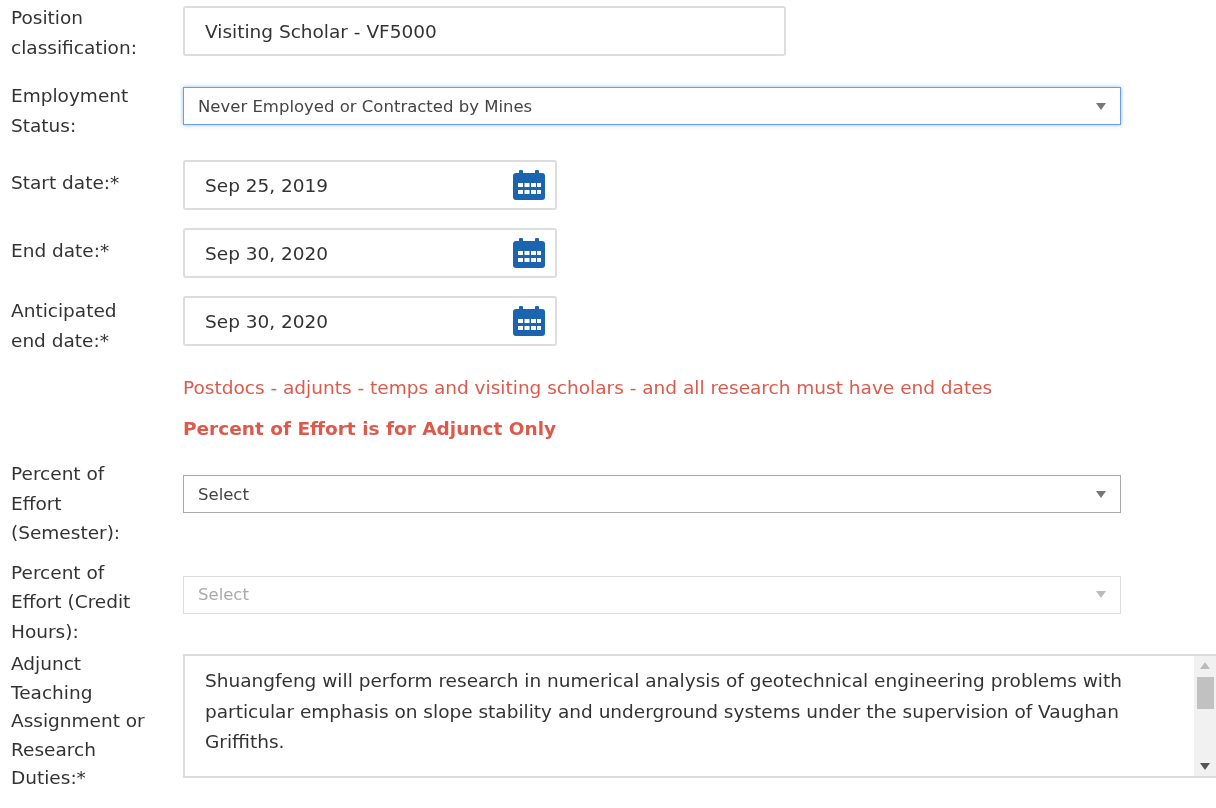 The height and width of the screenshot is (808, 1216). Describe the element at coordinates (484, 31) in the screenshot. I see `text-field: Visiting Scholar - VF5000` at that location.